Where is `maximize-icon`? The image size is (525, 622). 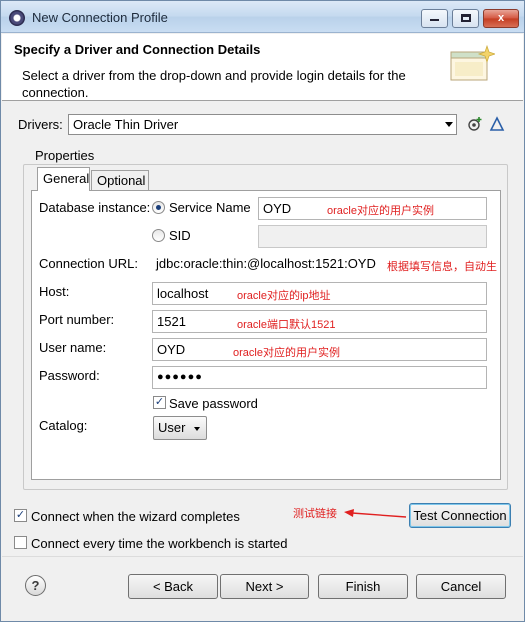
maximize-icon is located at coordinates (465, 18).